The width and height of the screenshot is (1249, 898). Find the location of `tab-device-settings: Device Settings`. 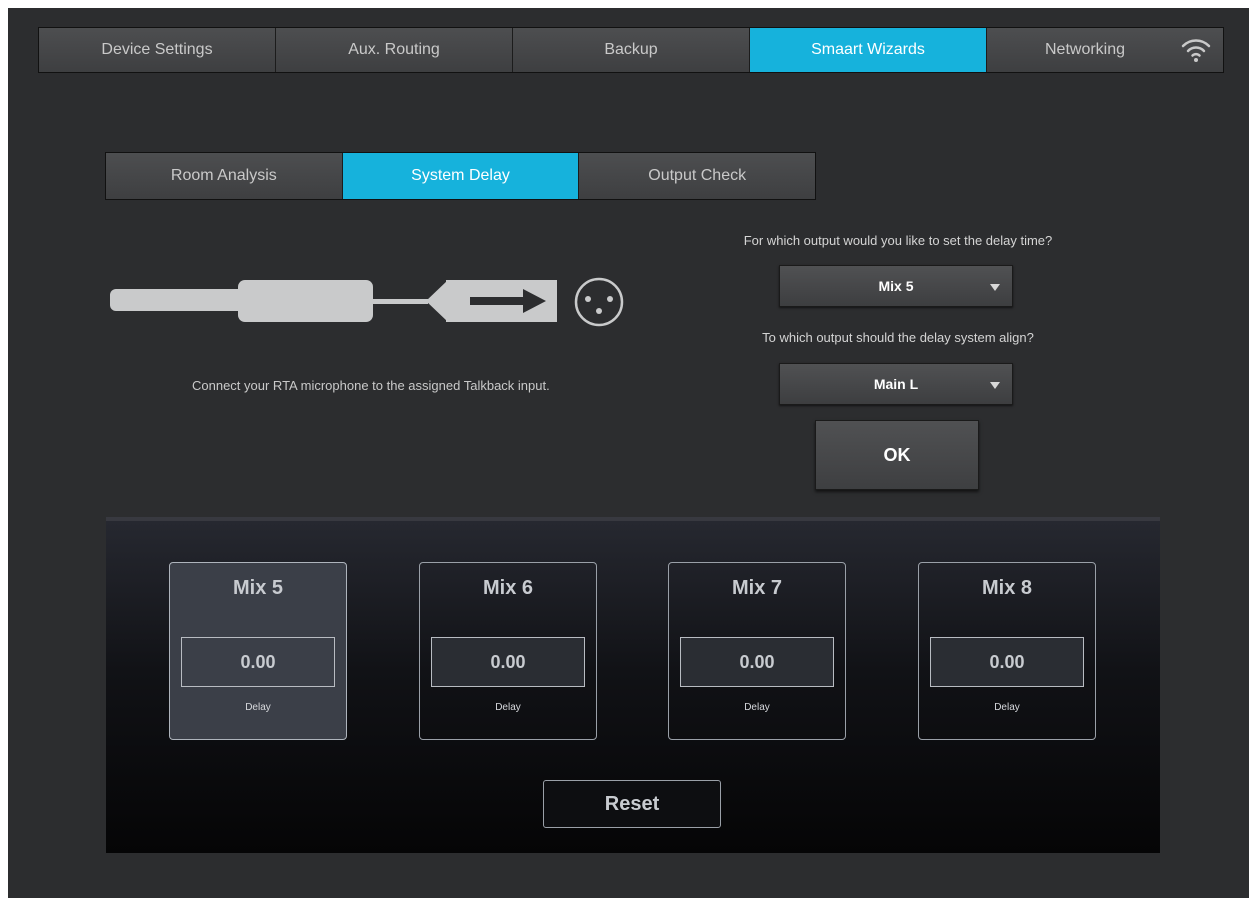

tab-device-settings: Device Settings is located at coordinates (157, 50).